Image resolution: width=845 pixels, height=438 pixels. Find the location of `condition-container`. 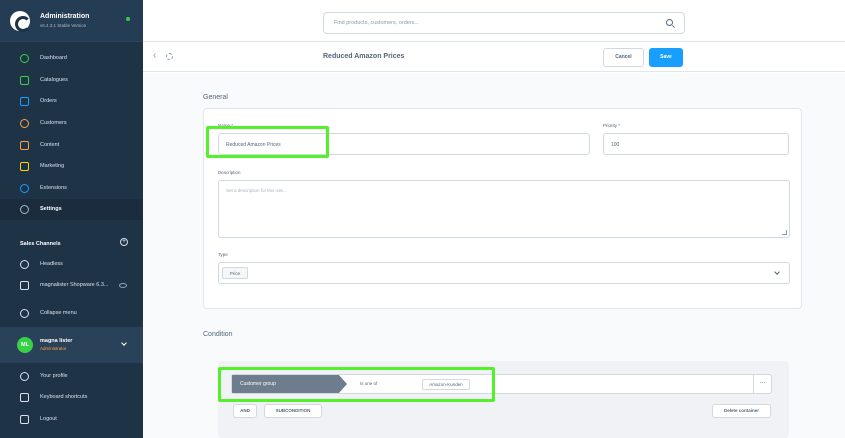

condition-container is located at coordinates (503, 399).